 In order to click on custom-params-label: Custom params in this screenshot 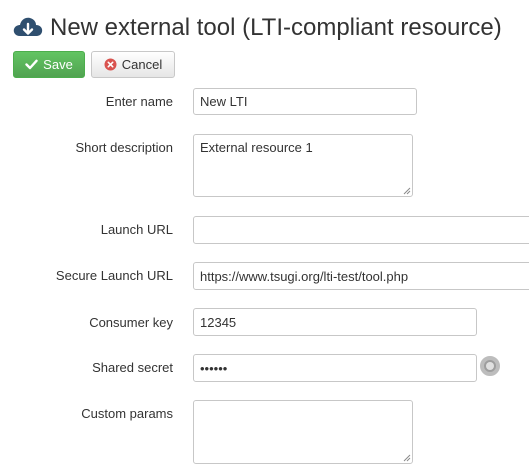, I will do `click(127, 413)`.